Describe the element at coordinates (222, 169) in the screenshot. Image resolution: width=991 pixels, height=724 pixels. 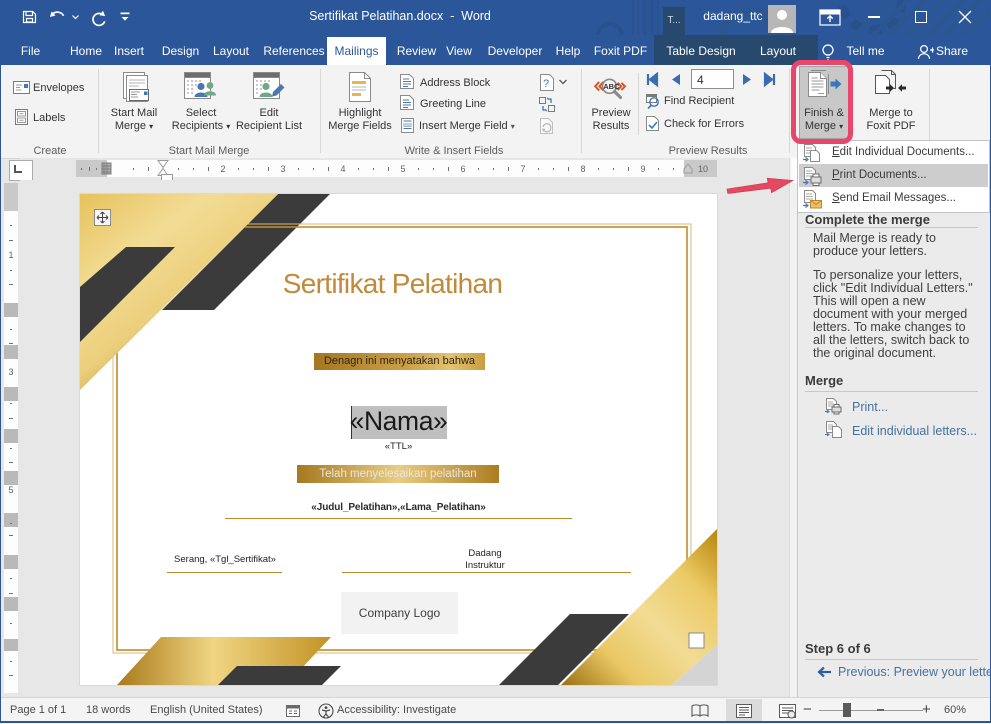
I see `svg-text: 2` at that location.